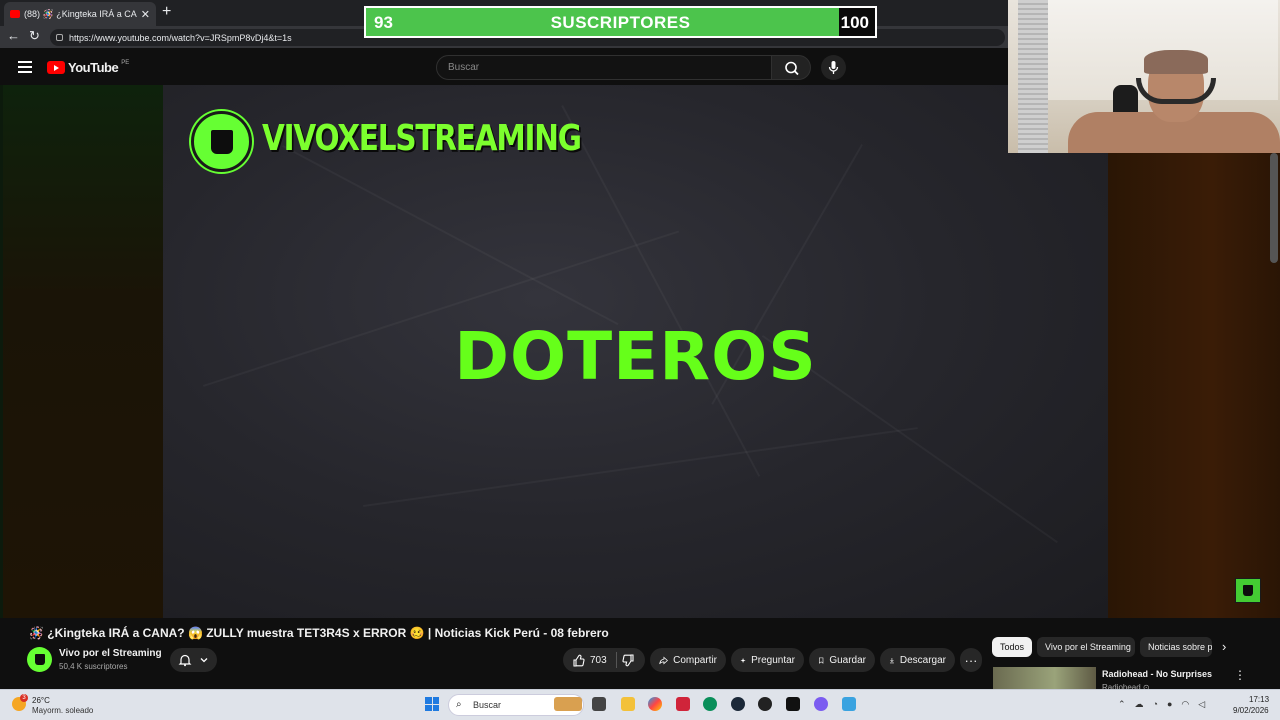 The image size is (1280, 720). Describe the element at coordinates (459, 704) in the screenshot. I see `taskbar-search-icon: ⌕` at that location.